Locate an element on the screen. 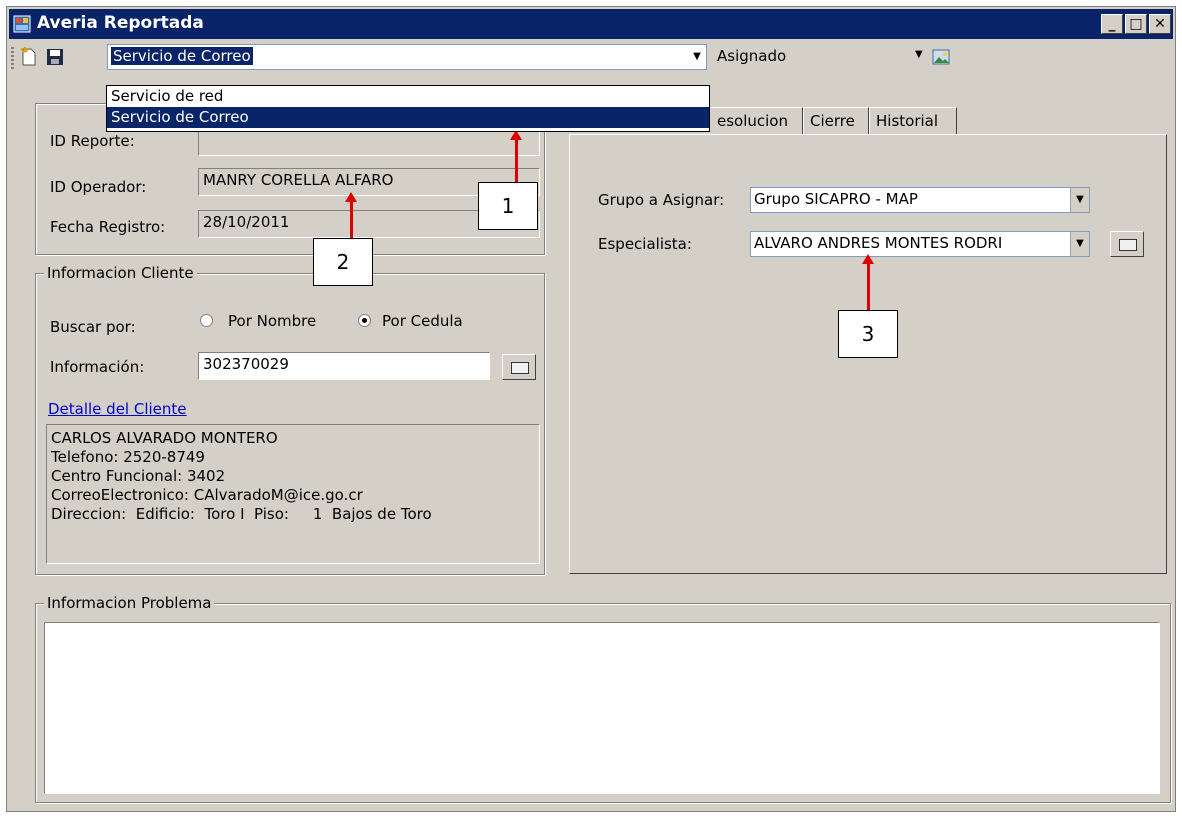 The width and height of the screenshot is (1182, 818). grupo-value: Grupo SICAPRO - MAP is located at coordinates (836, 199).